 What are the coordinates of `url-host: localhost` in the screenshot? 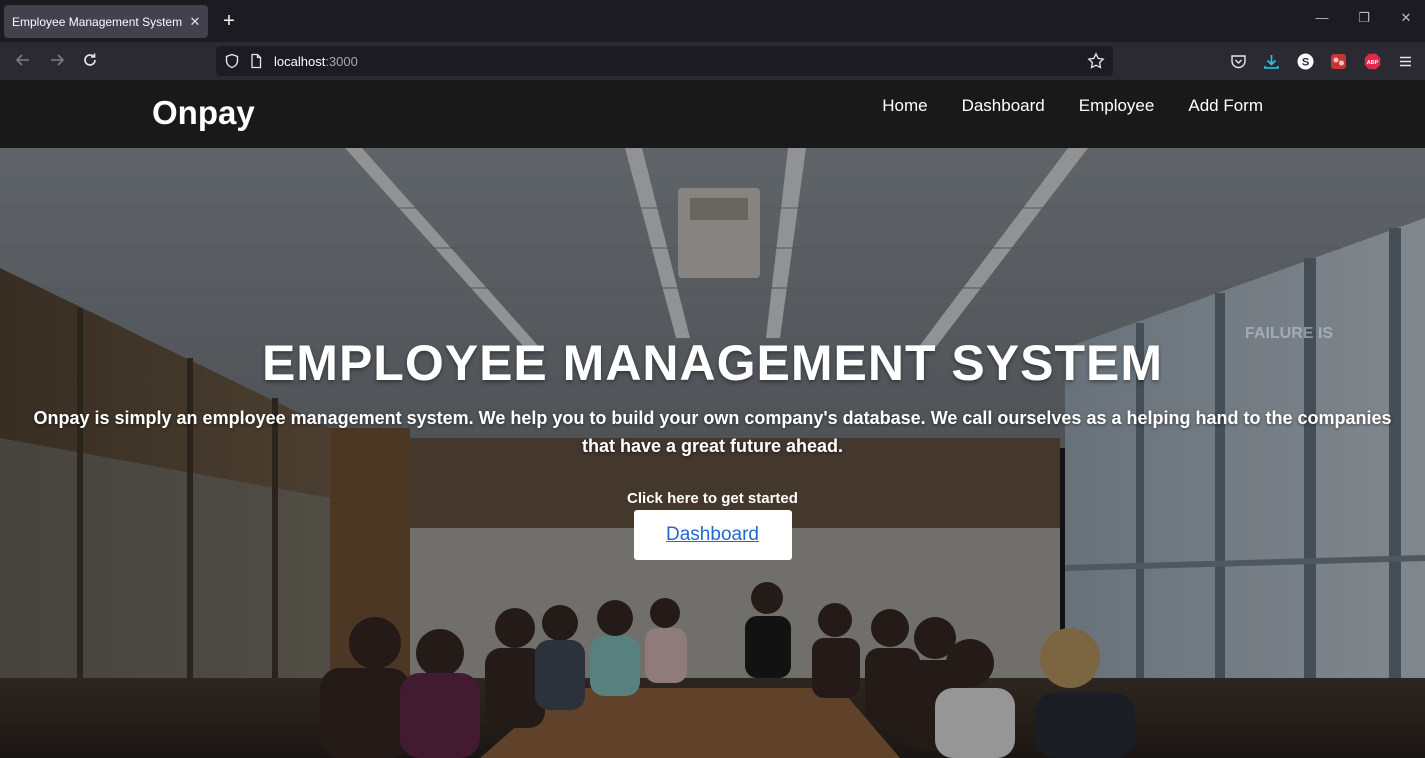 It's located at (300, 61).